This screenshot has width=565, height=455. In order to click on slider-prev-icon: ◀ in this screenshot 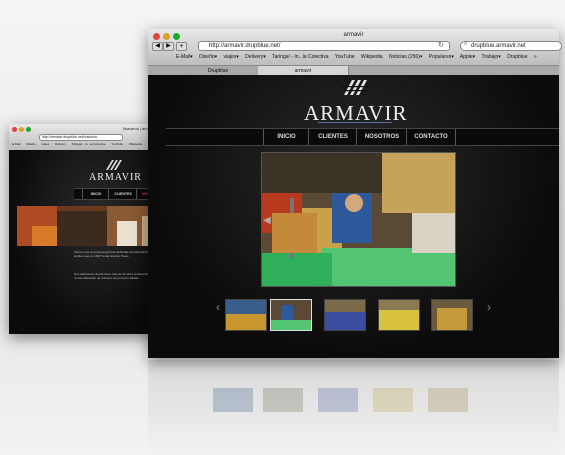, I will do `click(267, 220)`.